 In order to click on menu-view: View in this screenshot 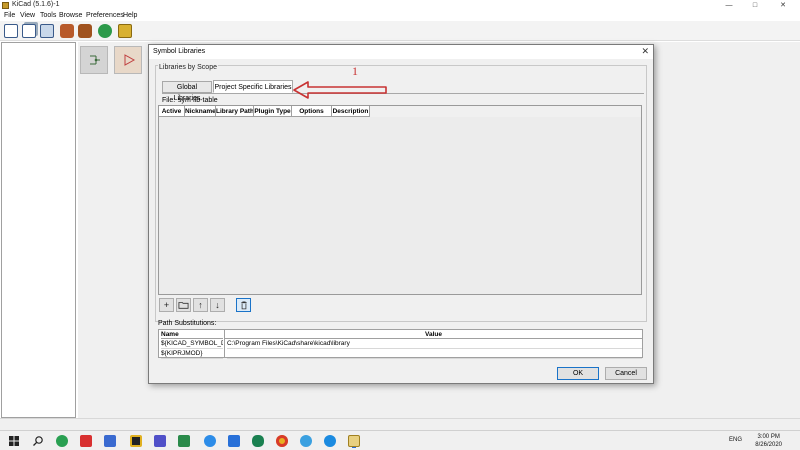, I will do `click(27, 15)`.